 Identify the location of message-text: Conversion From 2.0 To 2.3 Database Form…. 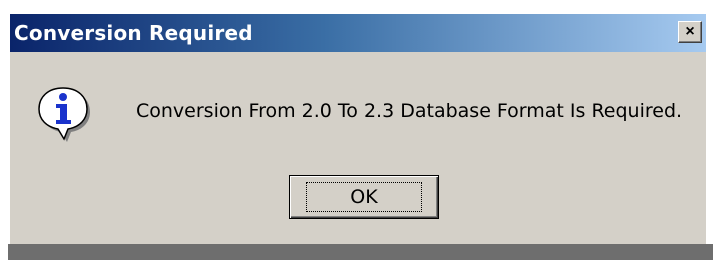
(409, 111).